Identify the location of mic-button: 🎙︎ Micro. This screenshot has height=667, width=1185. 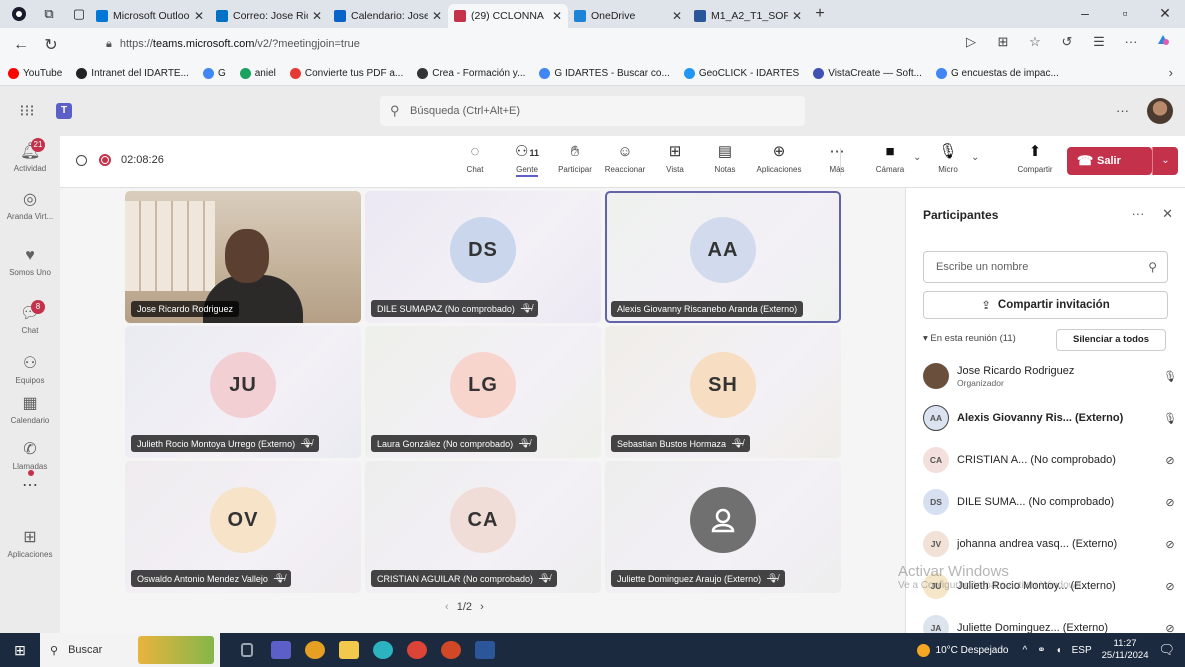
(948, 158).